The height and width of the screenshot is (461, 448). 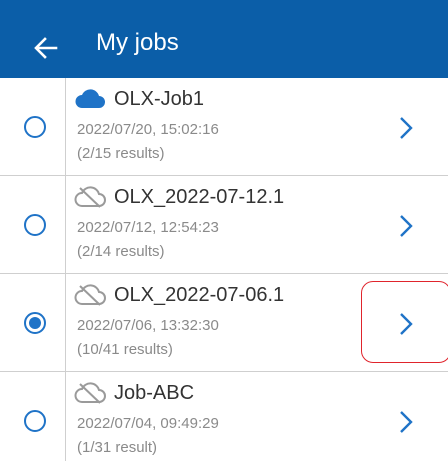 I want to click on job-name: OLX-Job1, so click(x=159, y=99).